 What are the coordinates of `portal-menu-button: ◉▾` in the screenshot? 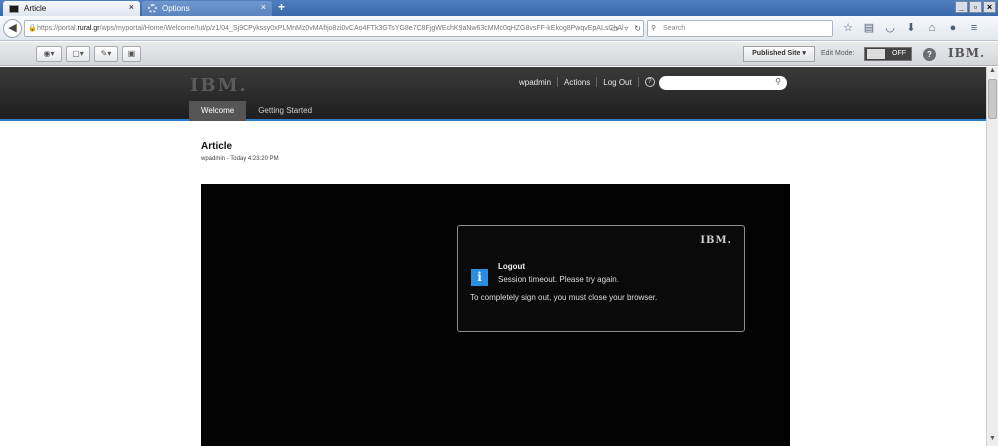 It's located at (49, 54).